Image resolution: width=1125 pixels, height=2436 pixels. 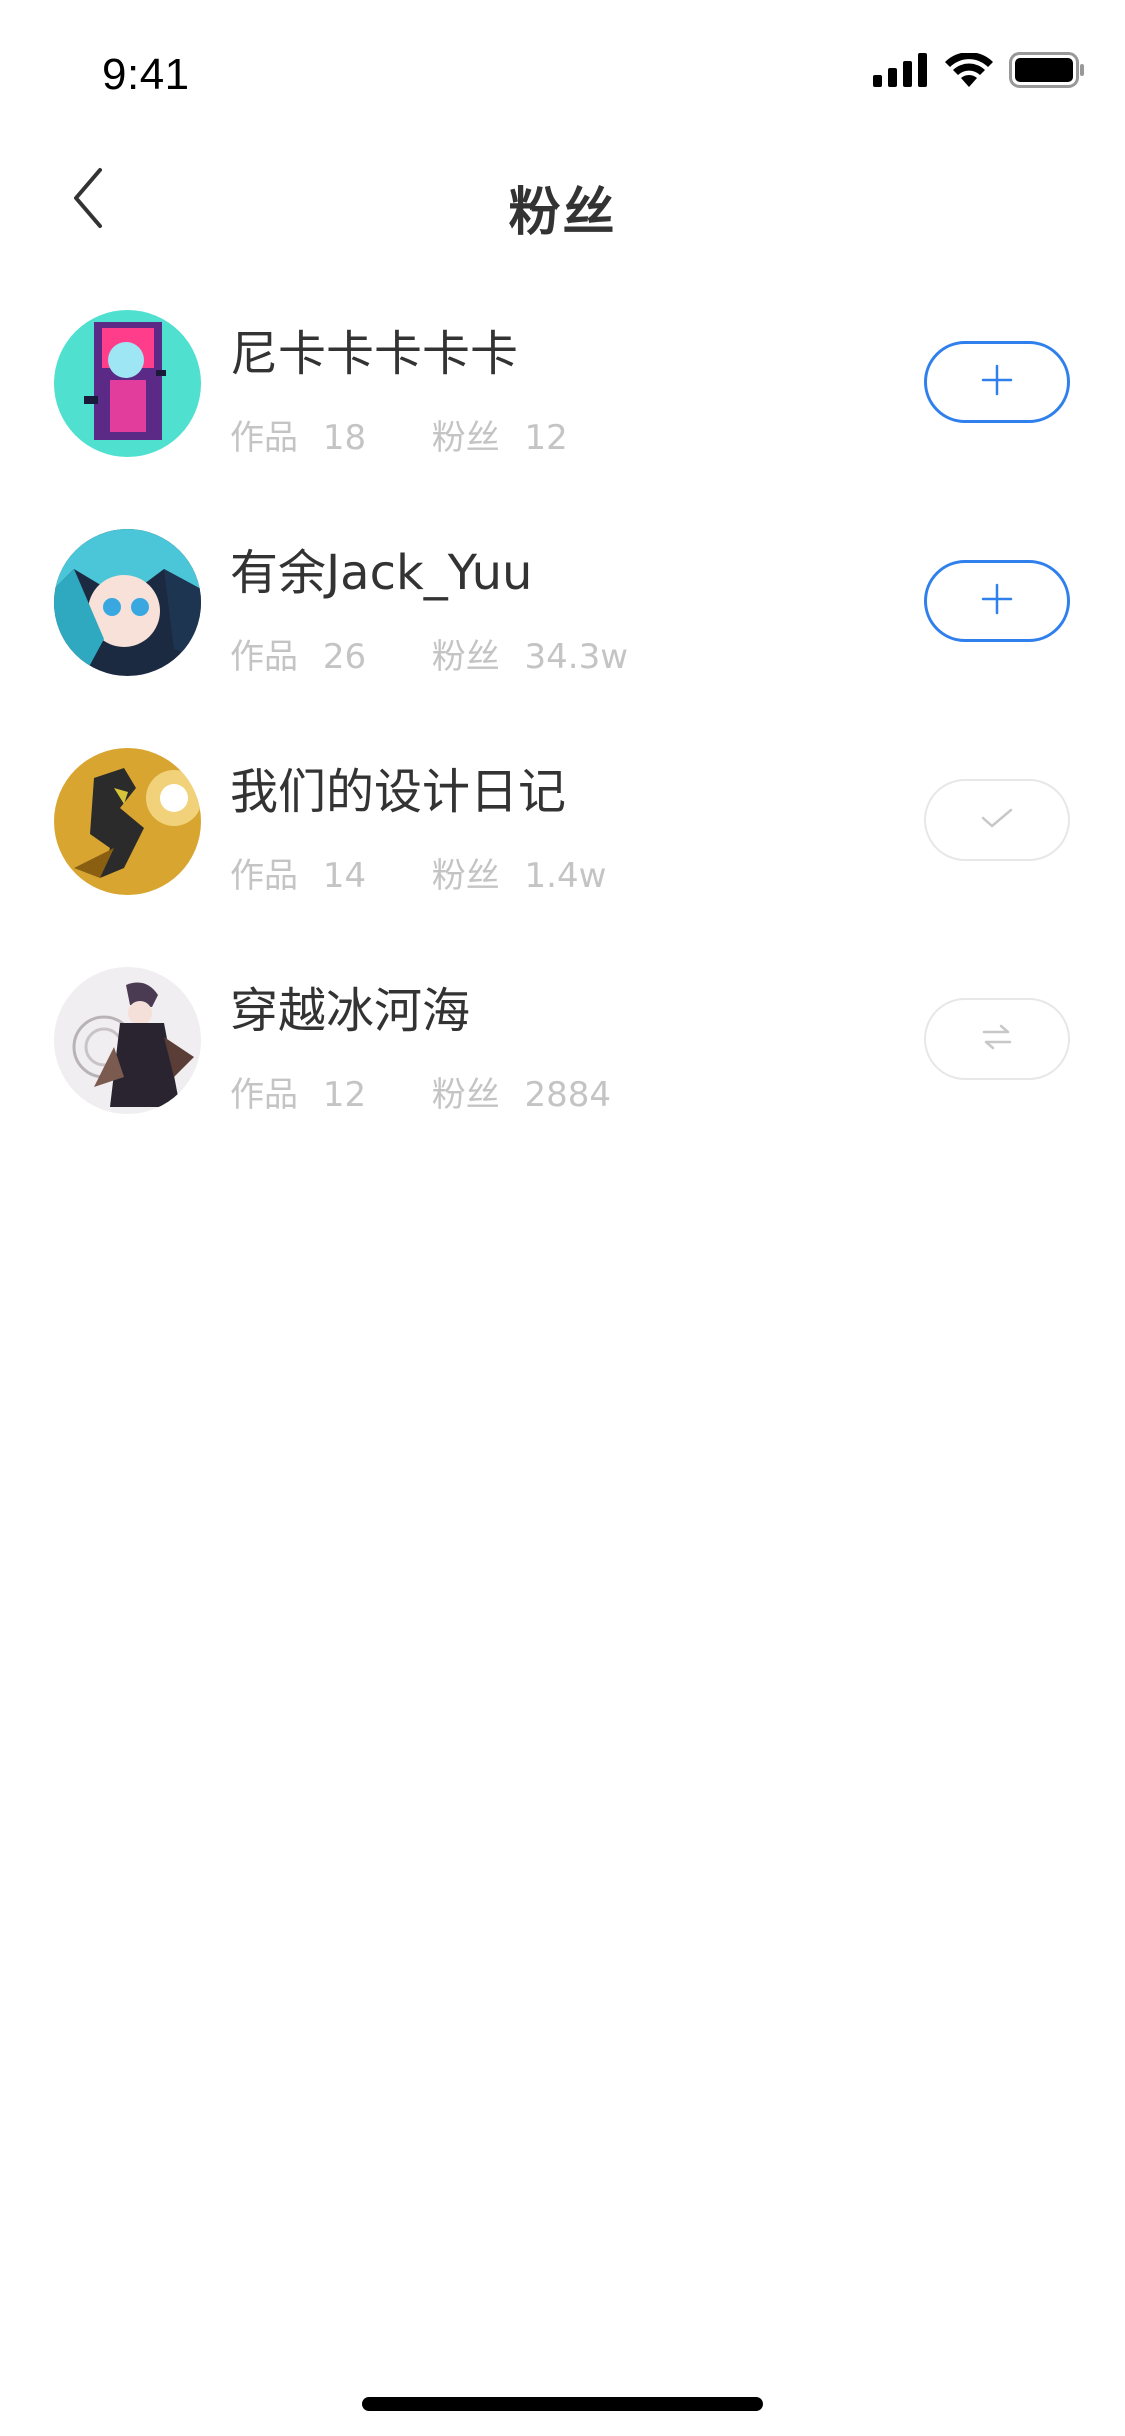 I want to click on works-count: 26, so click(x=344, y=657).